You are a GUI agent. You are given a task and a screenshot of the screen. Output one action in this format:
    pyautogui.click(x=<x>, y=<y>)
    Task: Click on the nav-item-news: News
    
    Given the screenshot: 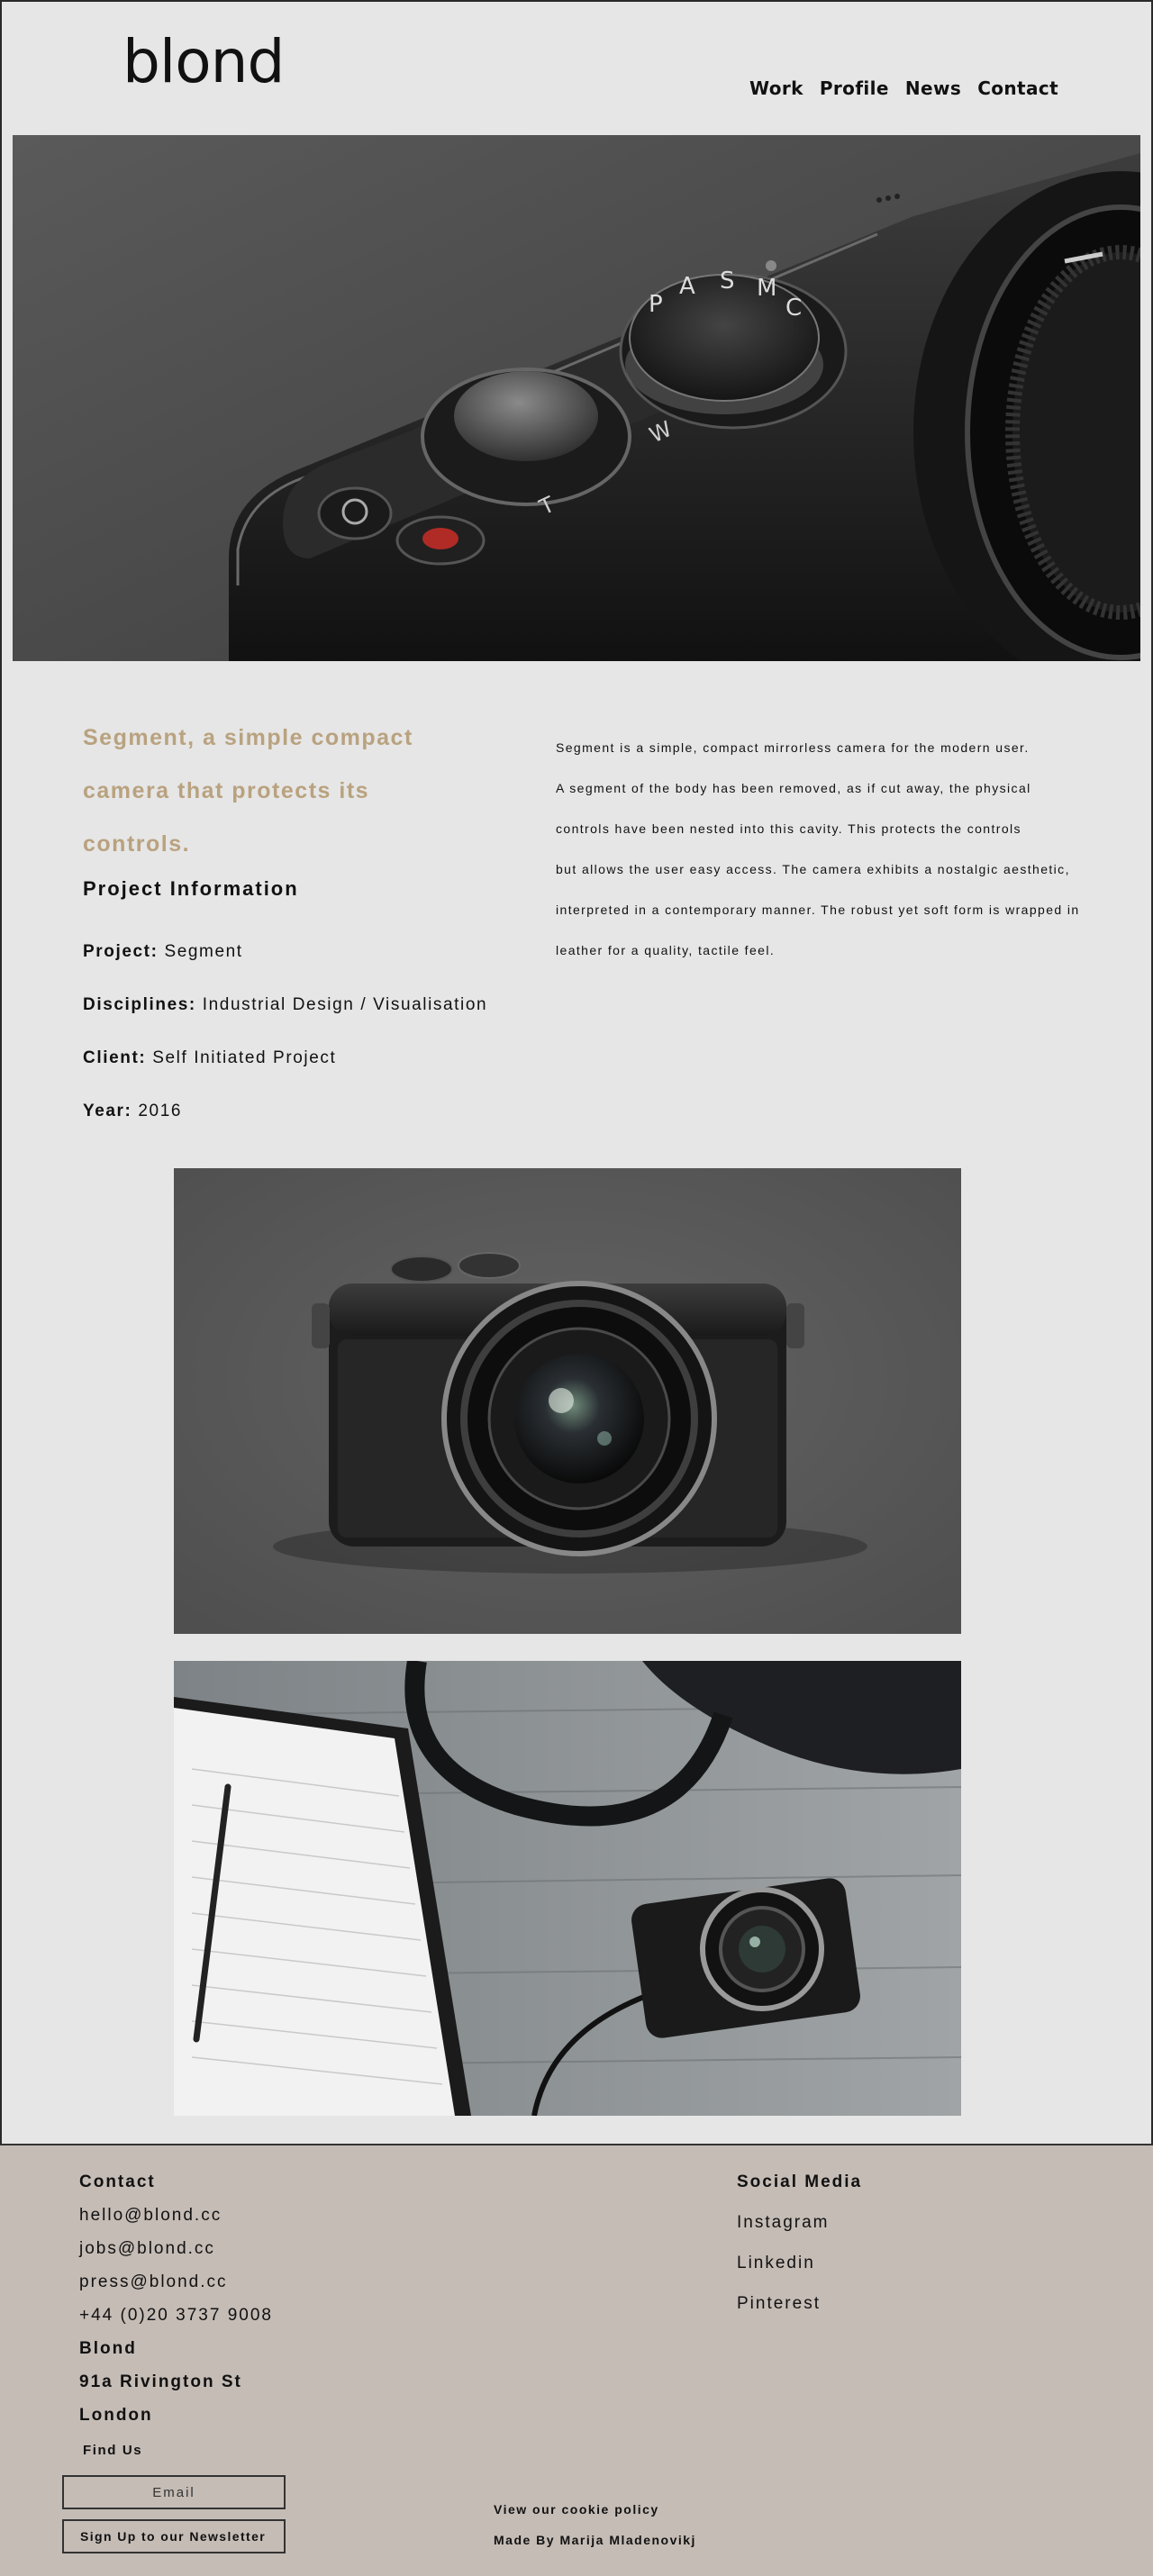 What is the action you would take?
    pyautogui.click(x=933, y=88)
    